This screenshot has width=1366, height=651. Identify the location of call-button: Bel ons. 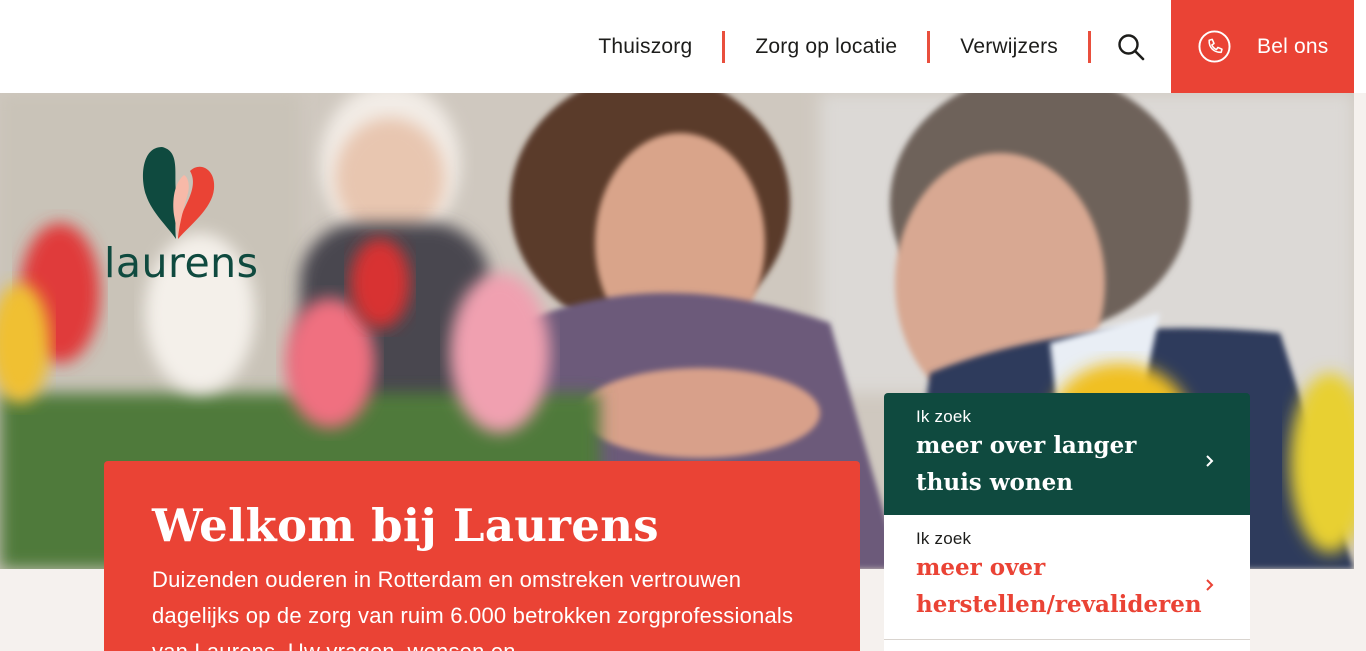
(1262, 46).